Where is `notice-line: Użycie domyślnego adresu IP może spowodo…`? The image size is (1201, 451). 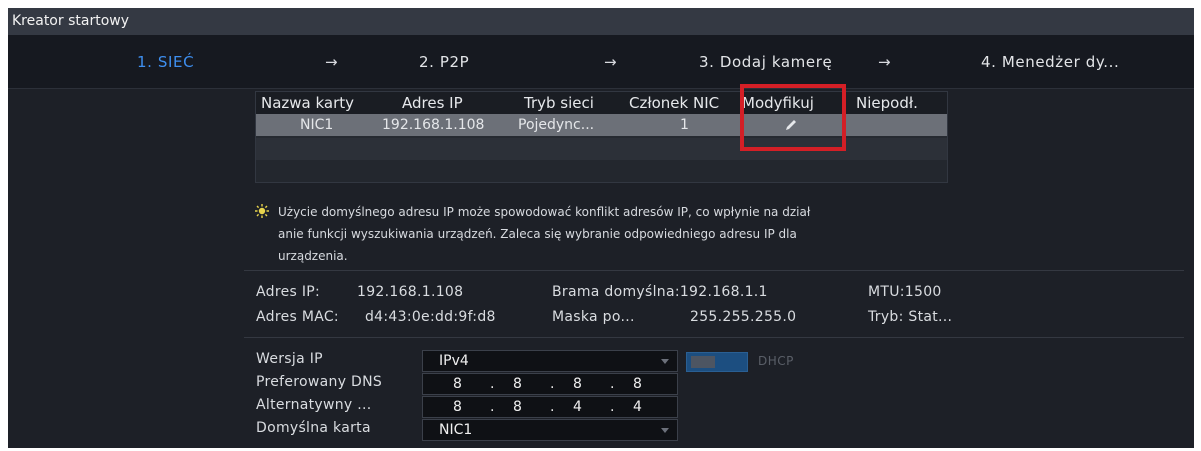 notice-line: Użycie domyślnego adresu IP może spowodo… is located at coordinates (544, 212).